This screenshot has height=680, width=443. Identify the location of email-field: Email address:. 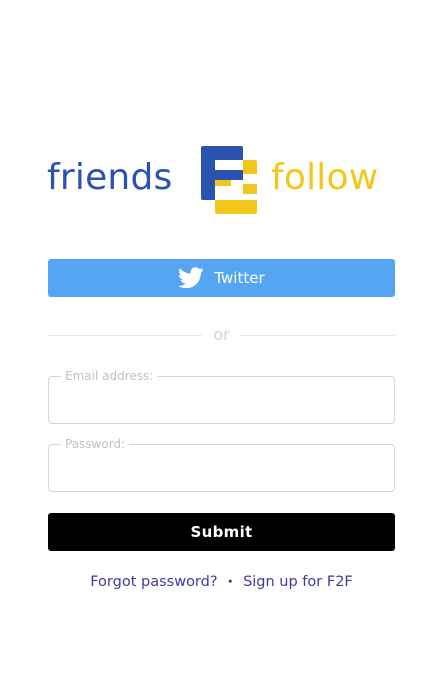
(221, 396).